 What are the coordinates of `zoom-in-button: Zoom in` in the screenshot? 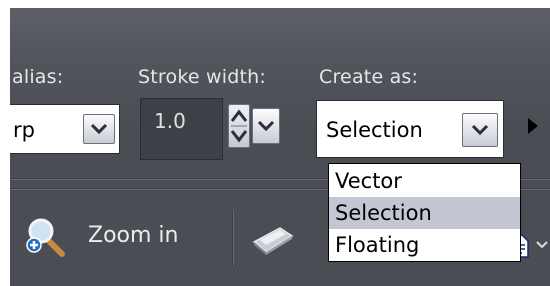 It's located at (119, 237).